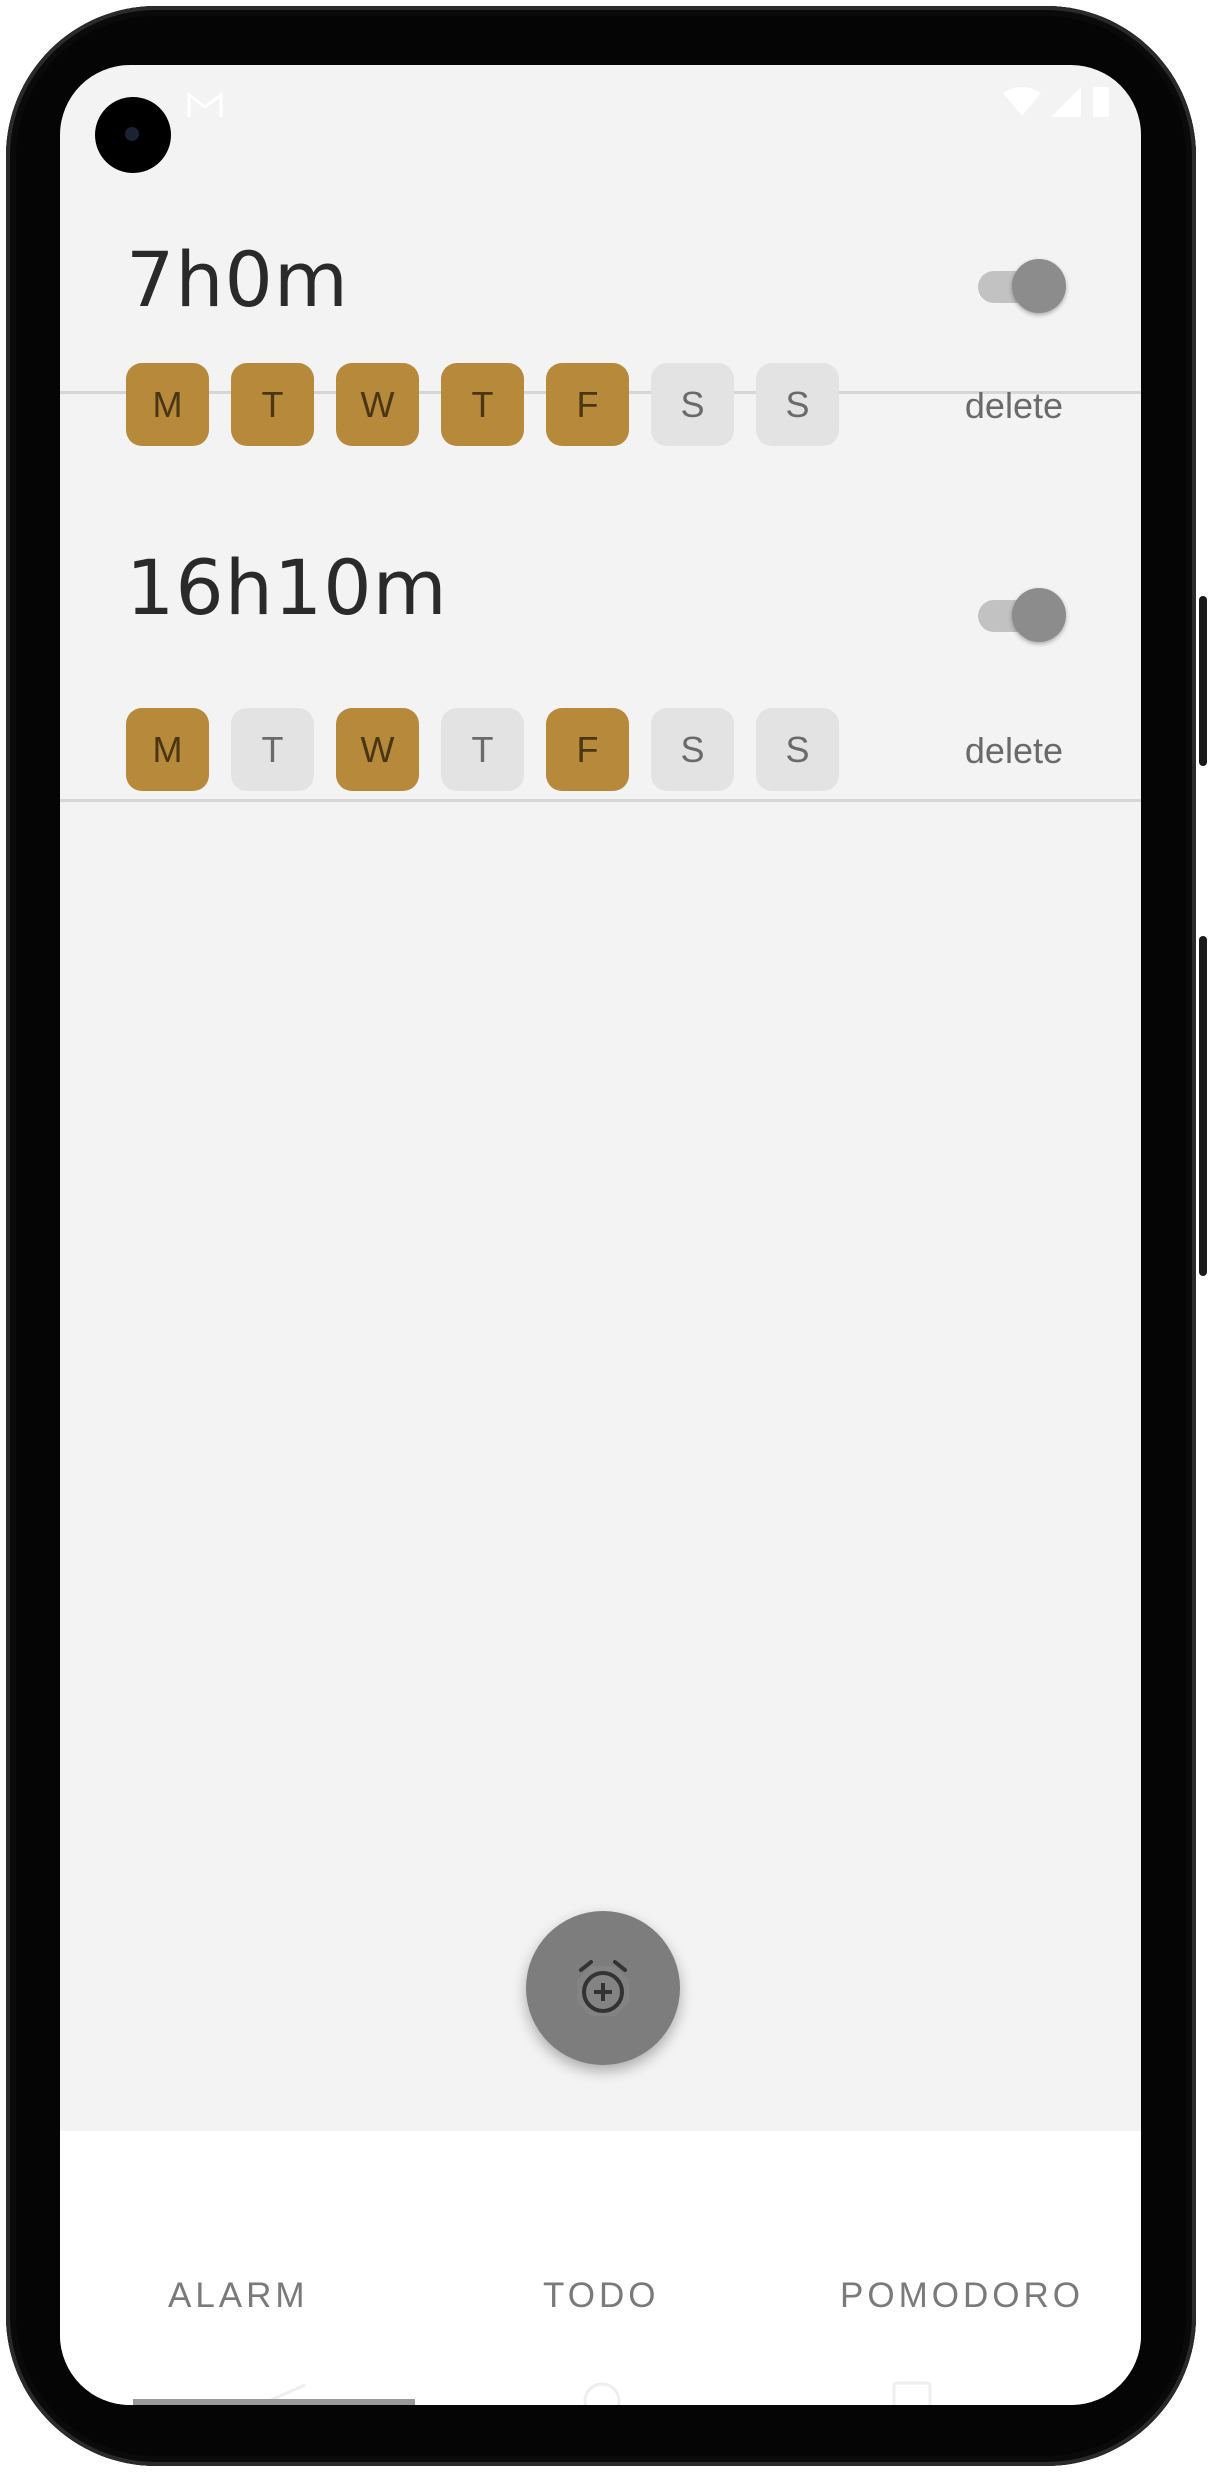 This screenshot has height=2474, width=1211. What do you see at coordinates (1203, 1106) in the screenshot?
I see `power-button` at bounding box center [1203, 1106].